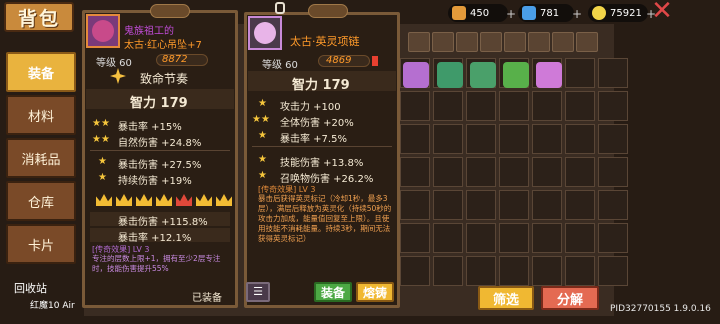 Image resolution: width=720 pixels, height=324 pixels. What do you see at coordinates (30, 288) in the screenshot?
I see `recycle-bin: 回收站` at bounding box center [30, 288].